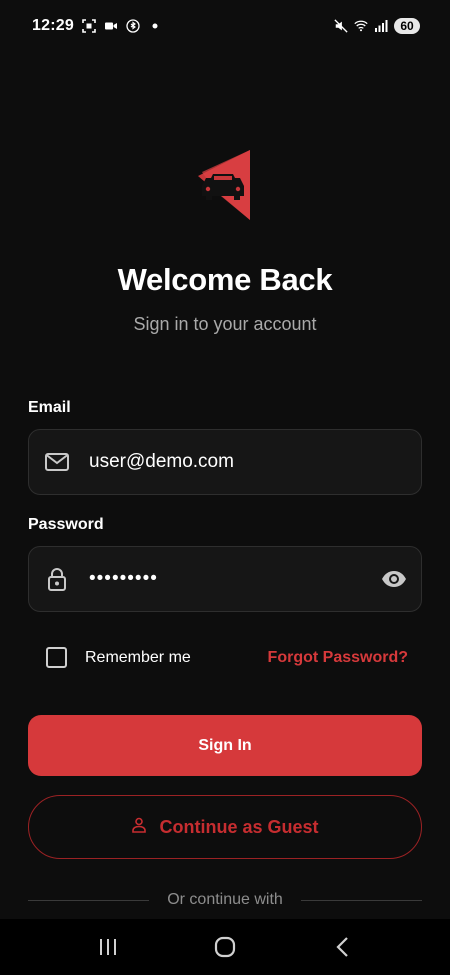  I want to click on or-divider: Or continue with, so click(225, 900).